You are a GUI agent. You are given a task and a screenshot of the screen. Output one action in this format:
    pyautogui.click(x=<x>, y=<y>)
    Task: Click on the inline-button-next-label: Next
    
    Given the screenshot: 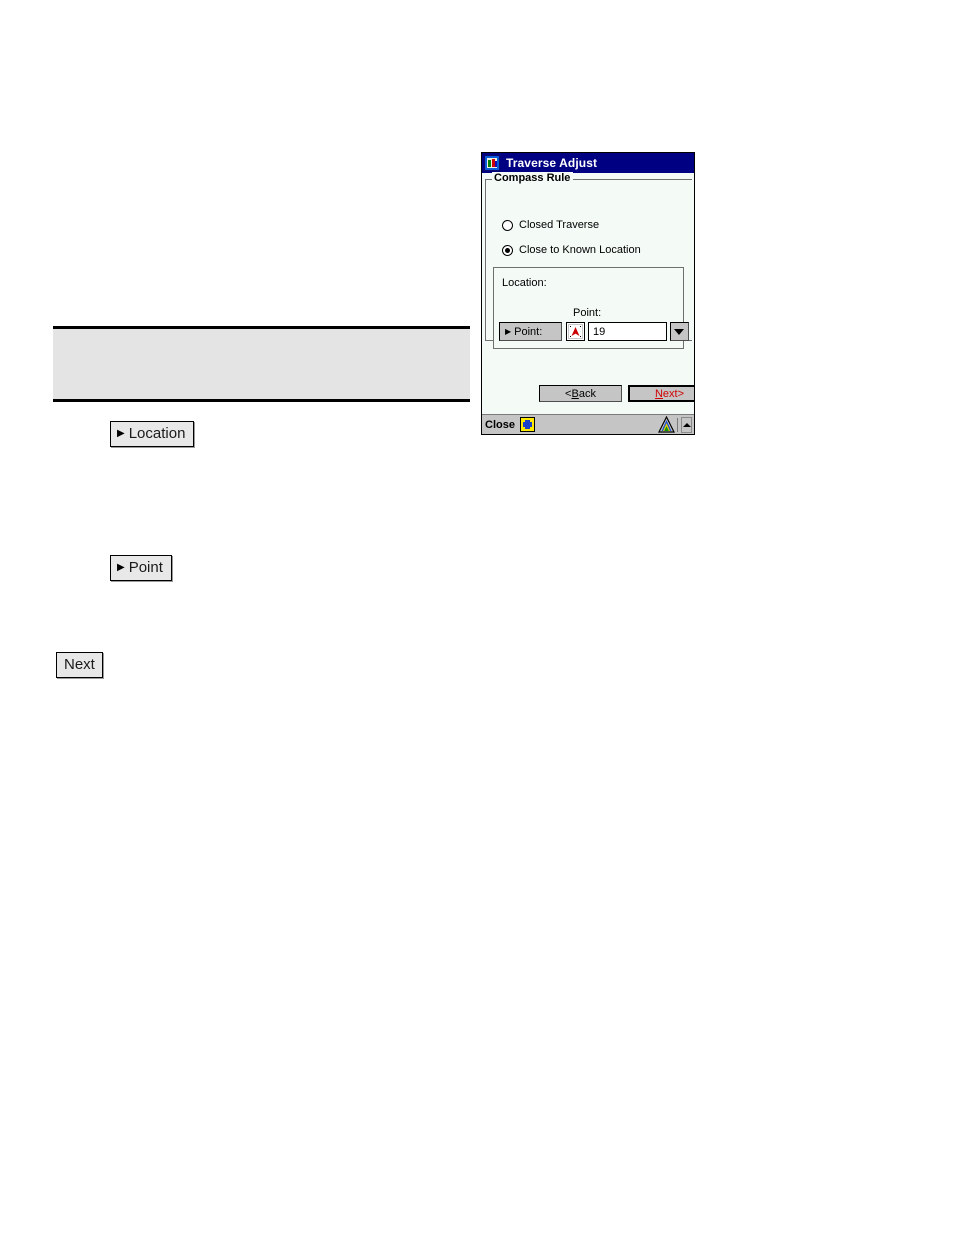 What is the action you would take?
    pyautogui.click(x=79, y=664)
    